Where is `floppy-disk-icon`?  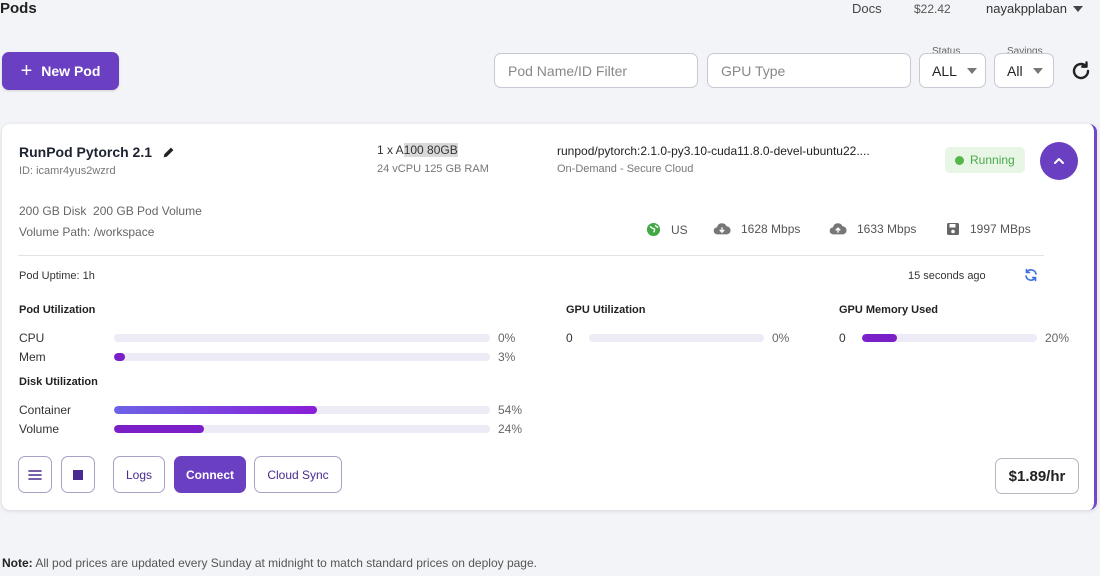 floppy-disk-icon is located at coordinates (953, 229).